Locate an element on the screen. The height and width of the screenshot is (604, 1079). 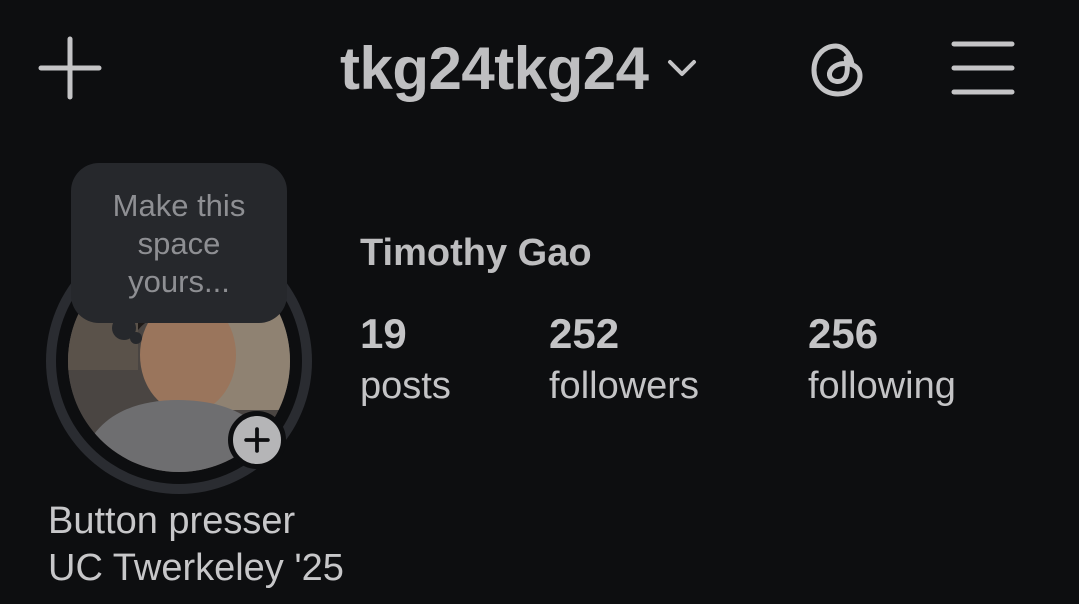
posts-stat: 19 posts is located at coordinates (405, 362).